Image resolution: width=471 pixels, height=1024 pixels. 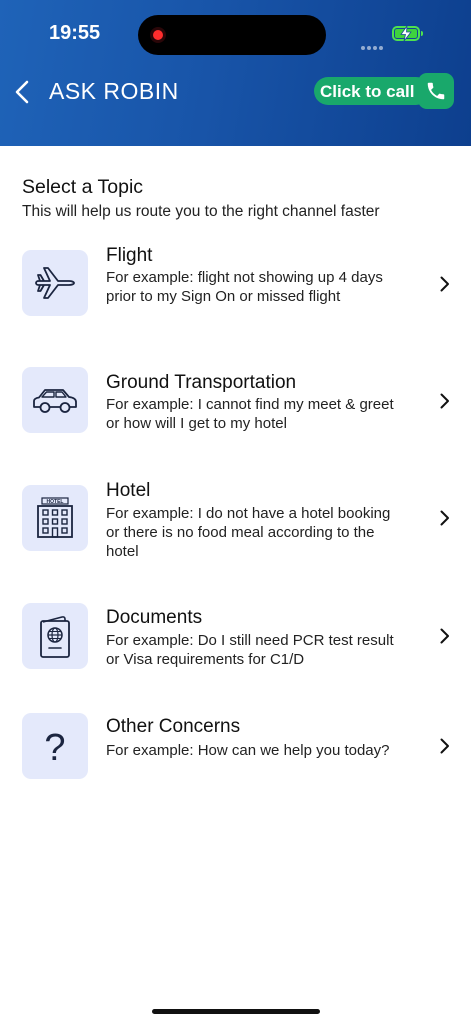 What do you see at coordinates (154, 617) in the screenshot?
I see `topic-title: Documents` at bounding box center [154, 617].